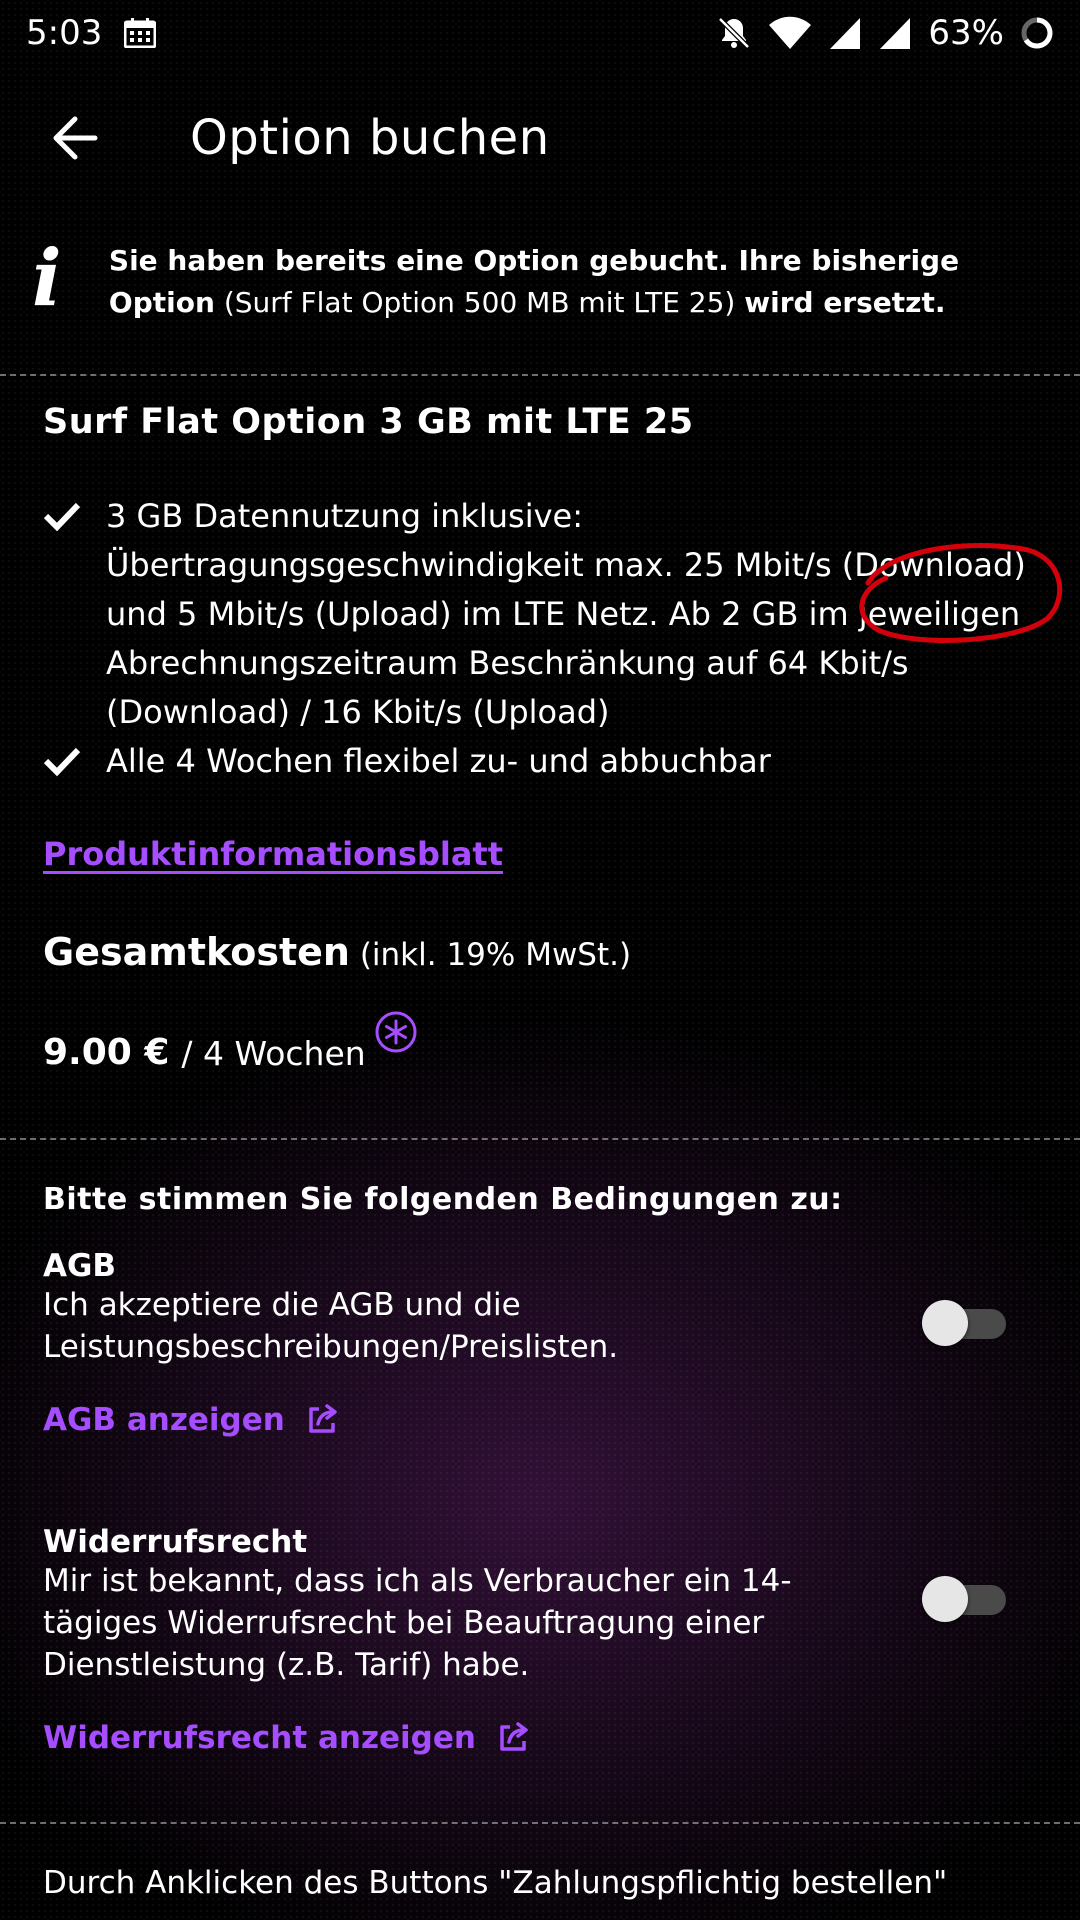  What do you see at coordinates (438, 761) in the screenshot?
I see `feature-text: Alle 4 Wochen flexibel zu- und abbuchbar` at bounding box center [438, 761].